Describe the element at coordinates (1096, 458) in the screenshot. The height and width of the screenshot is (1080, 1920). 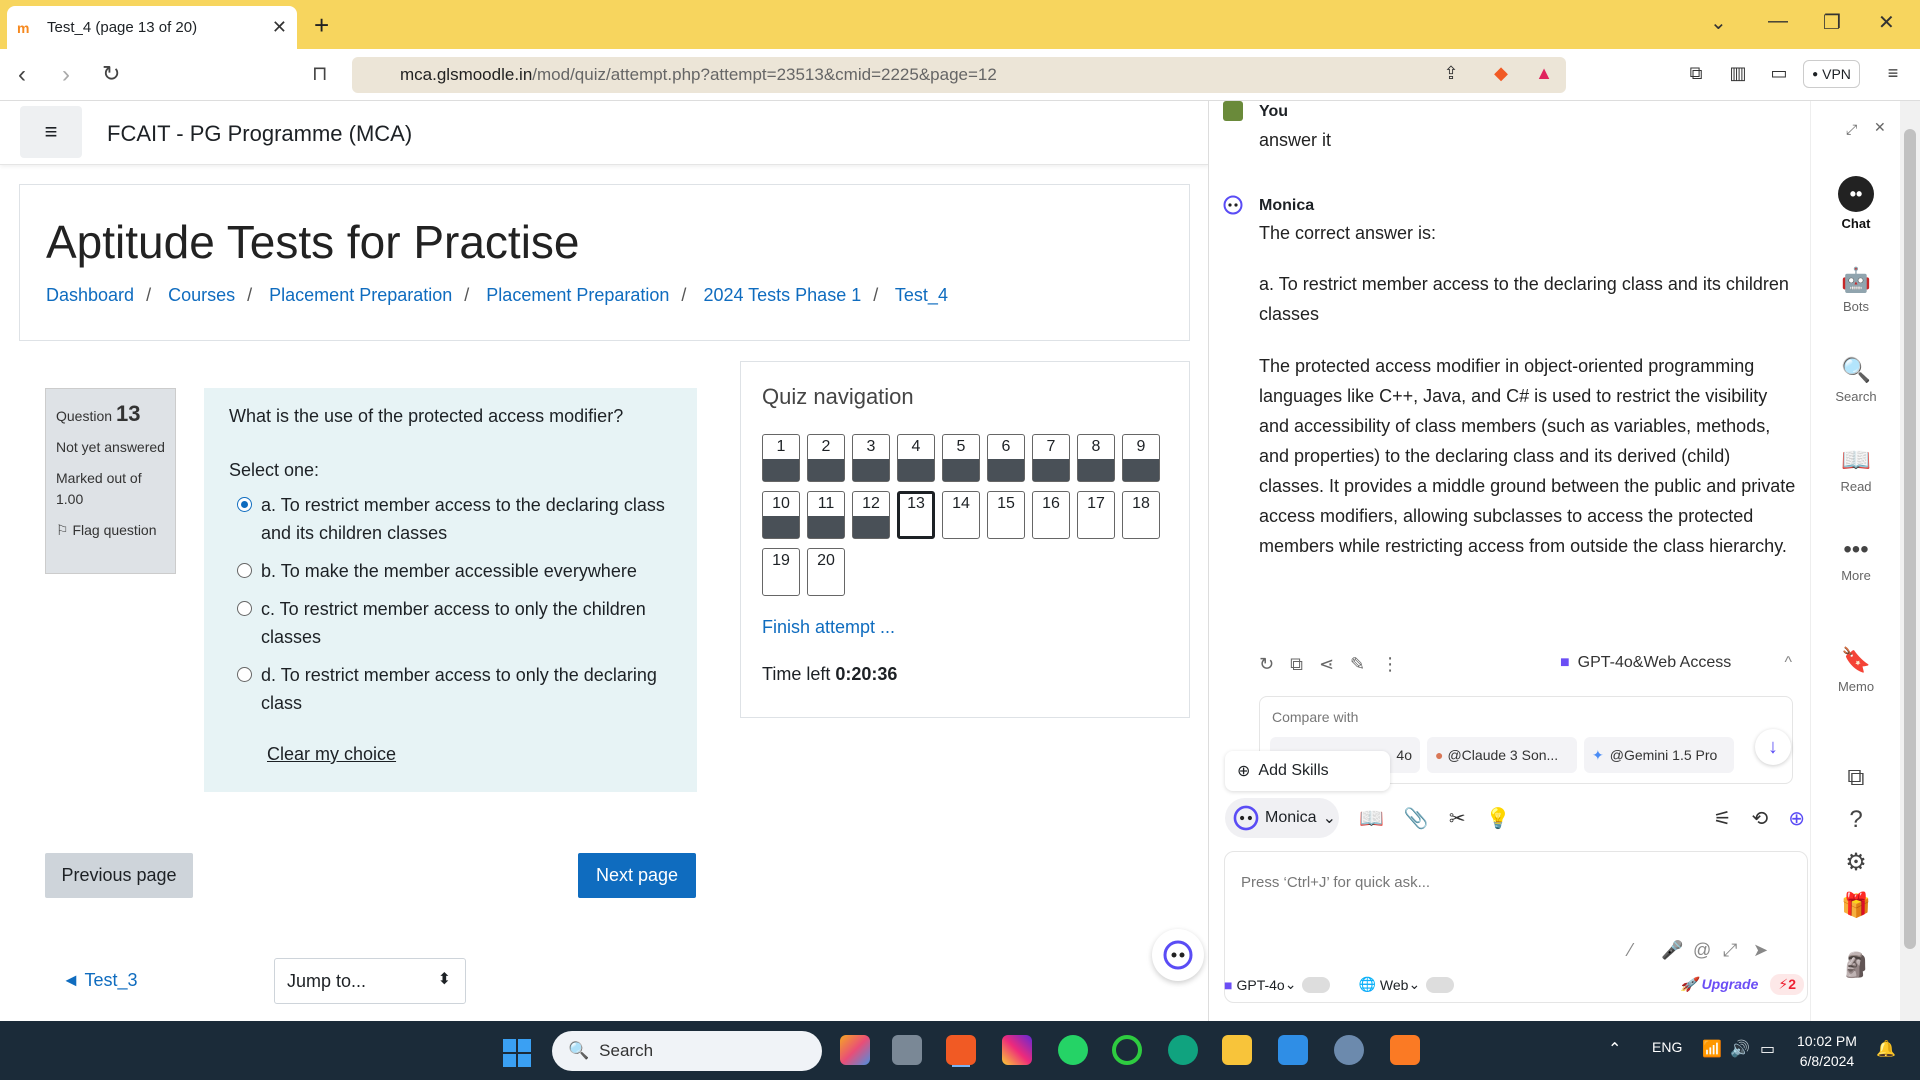
I see `quiz-nav-button: 8` at that location.